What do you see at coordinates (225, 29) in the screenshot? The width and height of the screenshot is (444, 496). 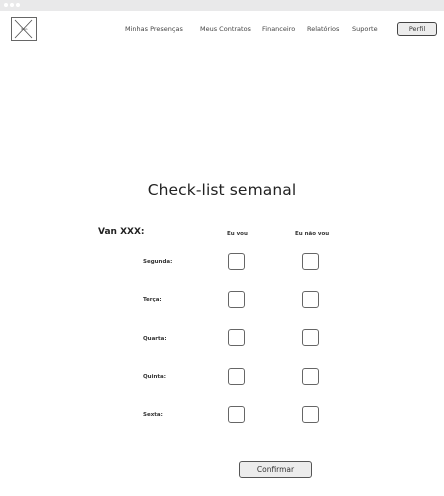 I see `nav-meus-contratos: Meus Contratos` at bounding box center [225, 29].